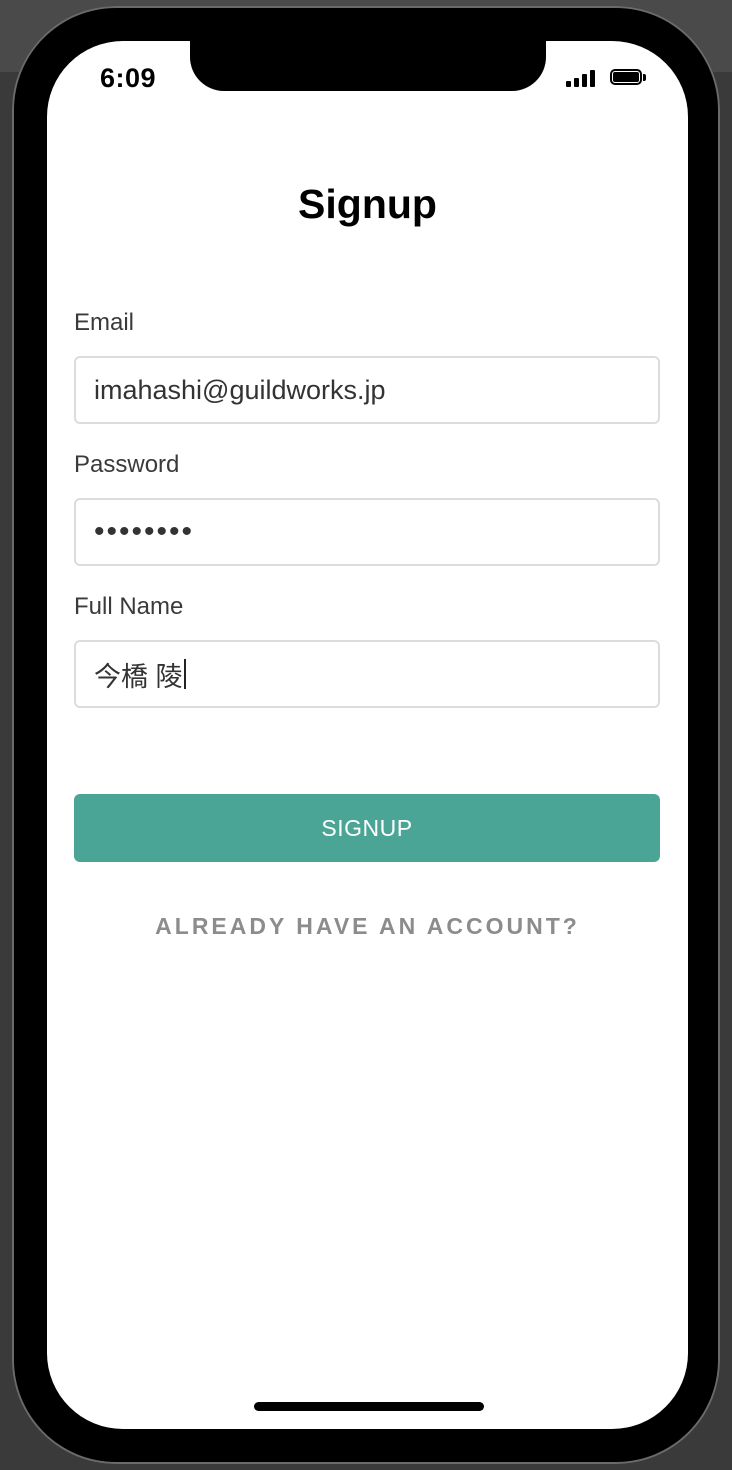 Image resolution: width=732 pixels, height=1470 pixels. Describe the element at coordinates (138, 676) in the screenshot. I see `full-name-field-value: 今橋 陵` at that location.